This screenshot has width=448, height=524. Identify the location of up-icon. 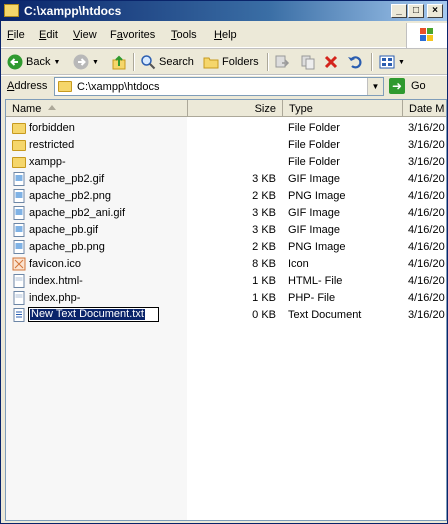
(119, 62).